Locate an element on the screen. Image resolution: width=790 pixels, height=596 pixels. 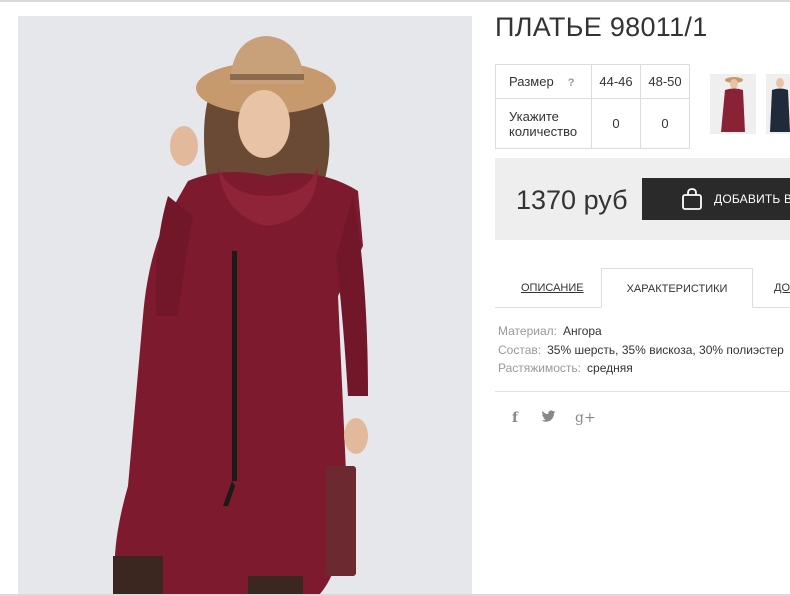
product-price: 1370 руб is located at coordinates (572, 200).